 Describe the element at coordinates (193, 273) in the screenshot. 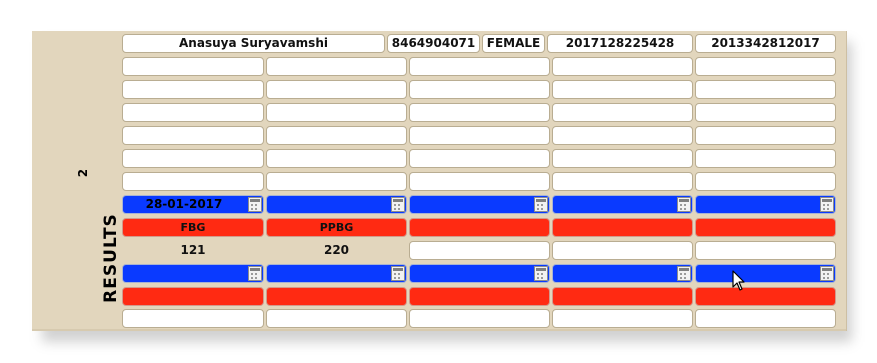

I see `result-date-6-field` at that location.